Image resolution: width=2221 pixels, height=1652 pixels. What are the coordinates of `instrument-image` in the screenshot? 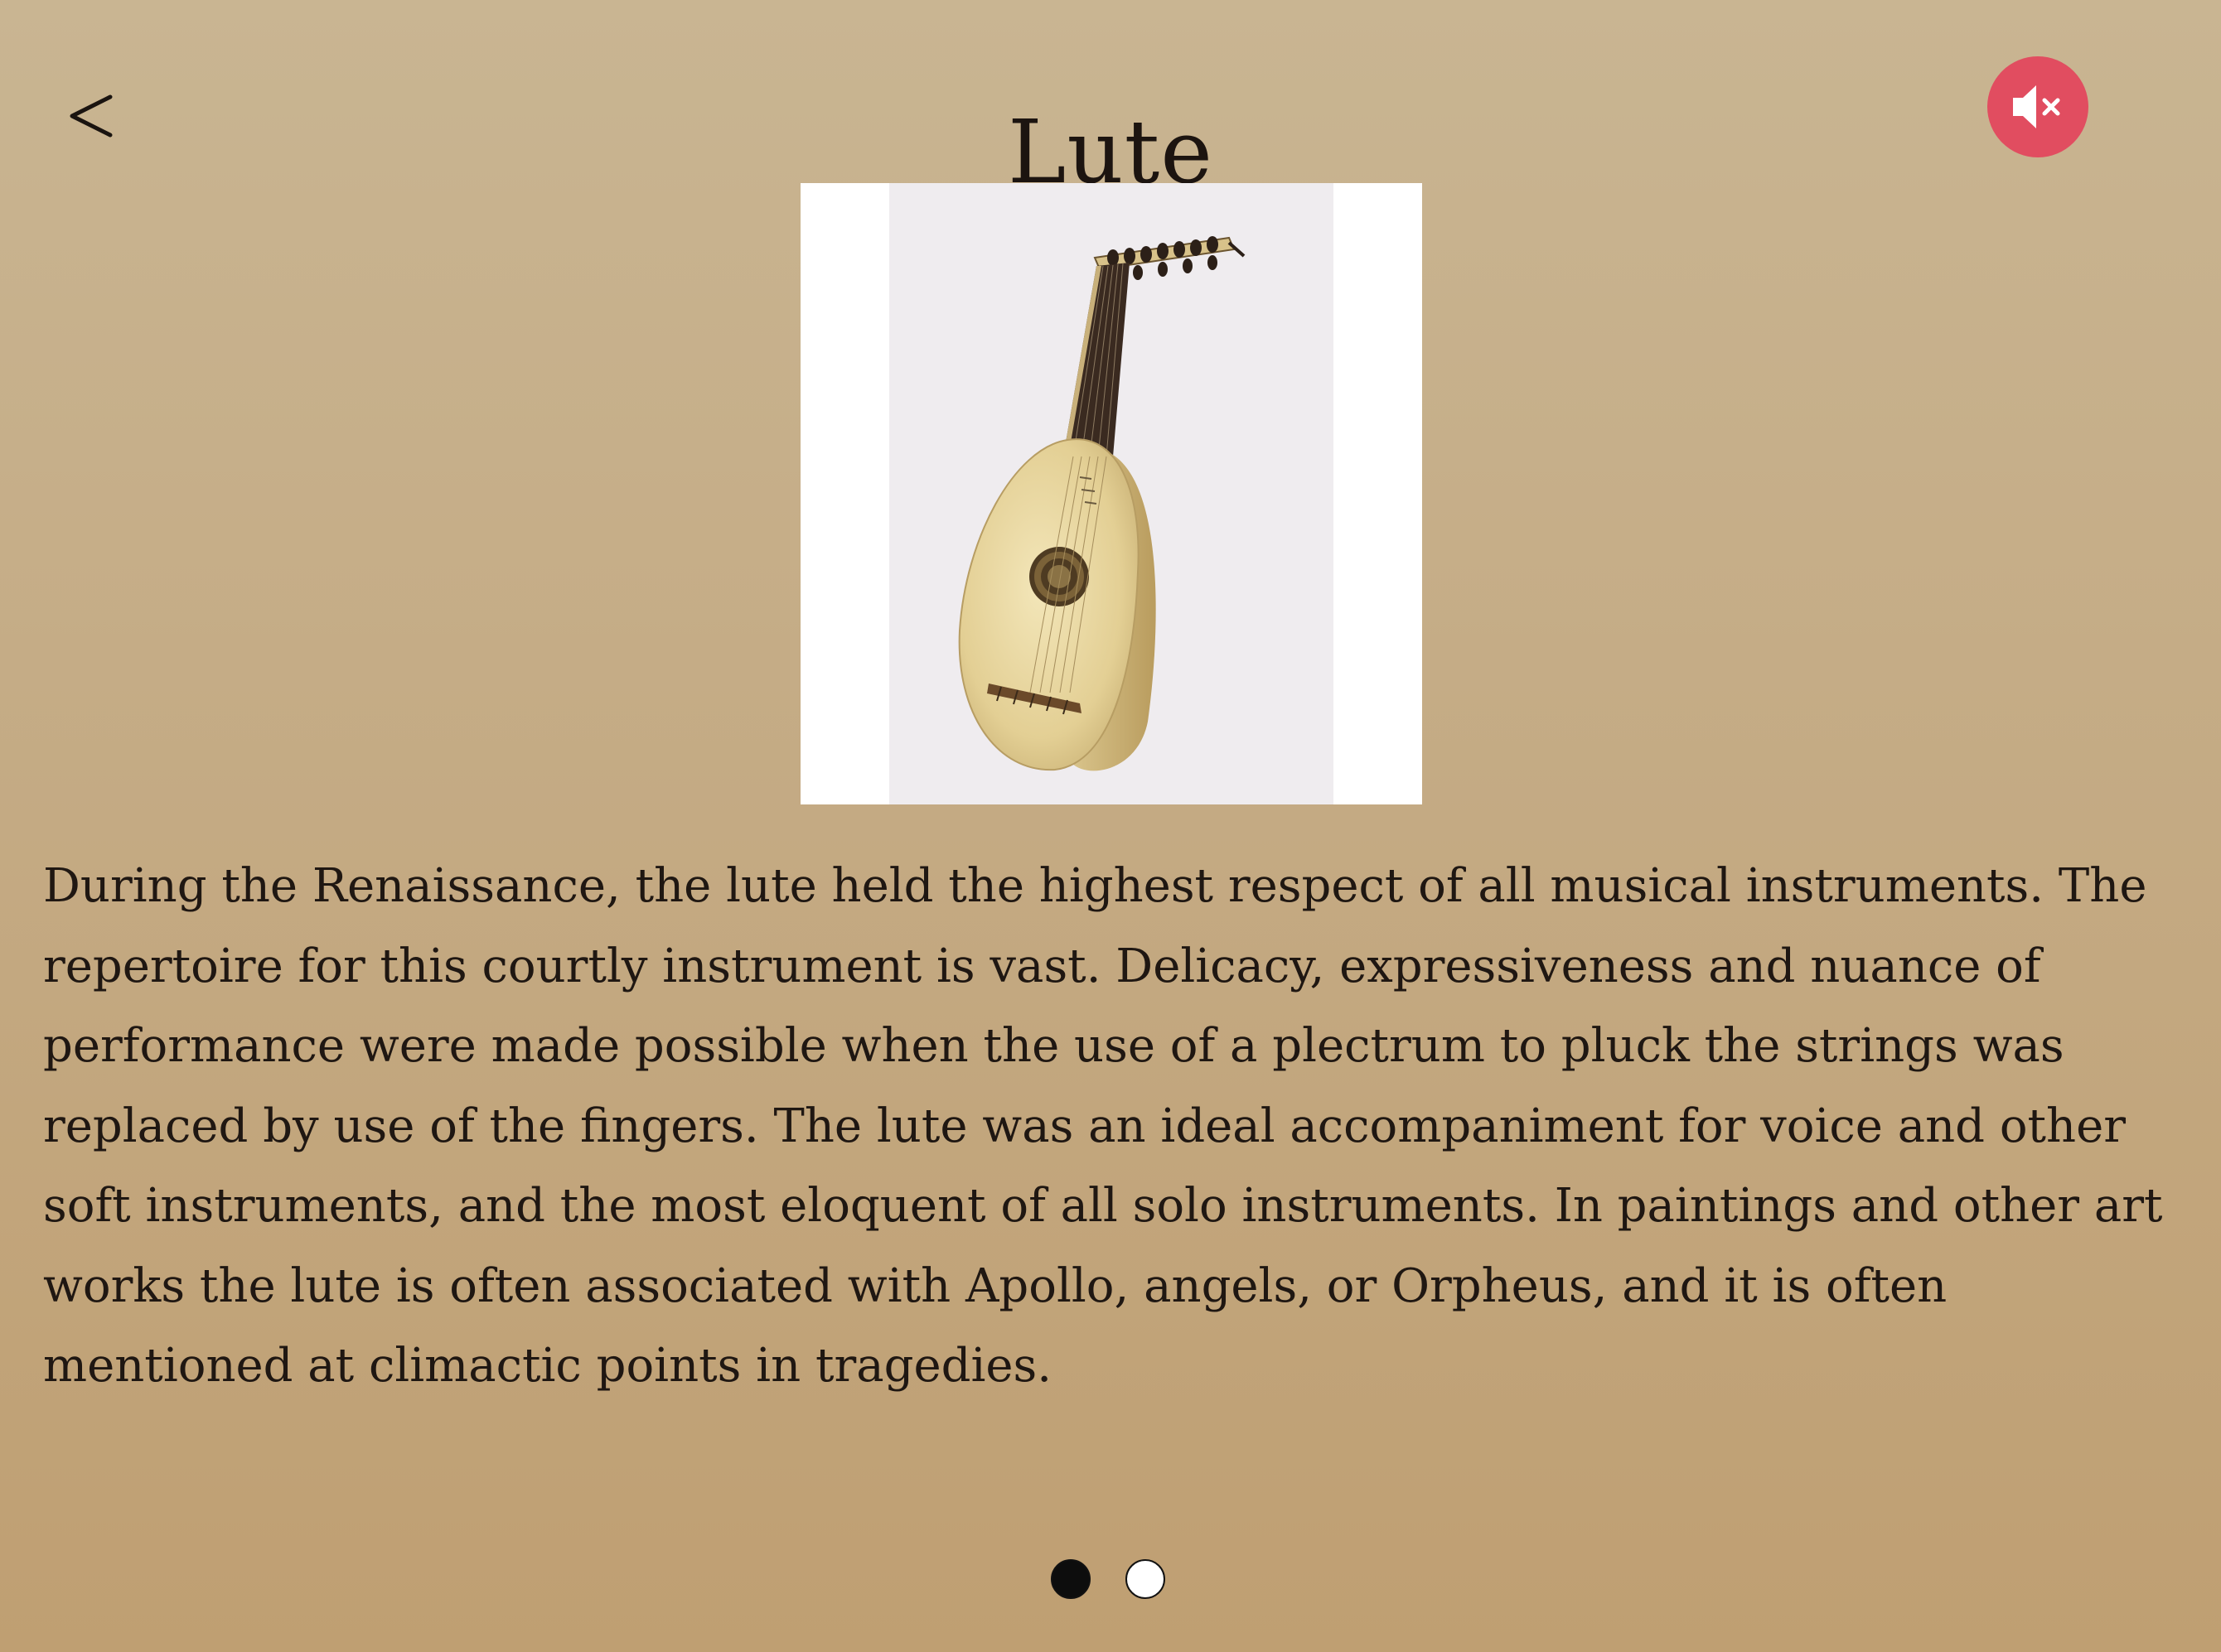 It's located at (1112, 494).